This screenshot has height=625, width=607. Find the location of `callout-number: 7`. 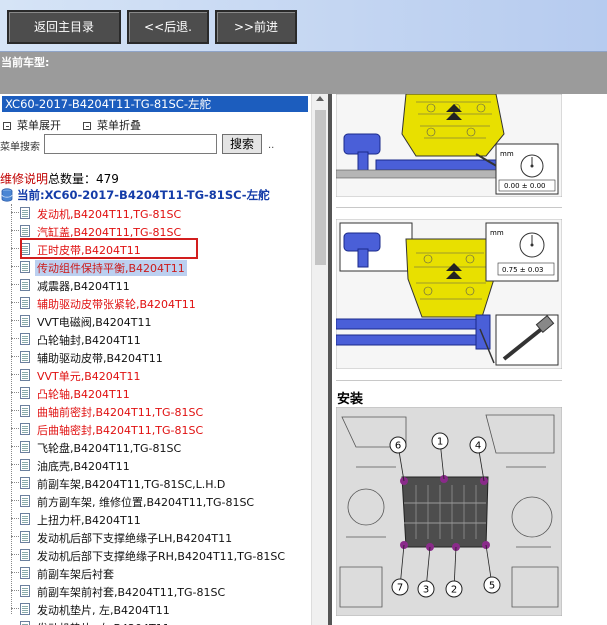

callout-number: 7 is located at coordinates (400, 588).